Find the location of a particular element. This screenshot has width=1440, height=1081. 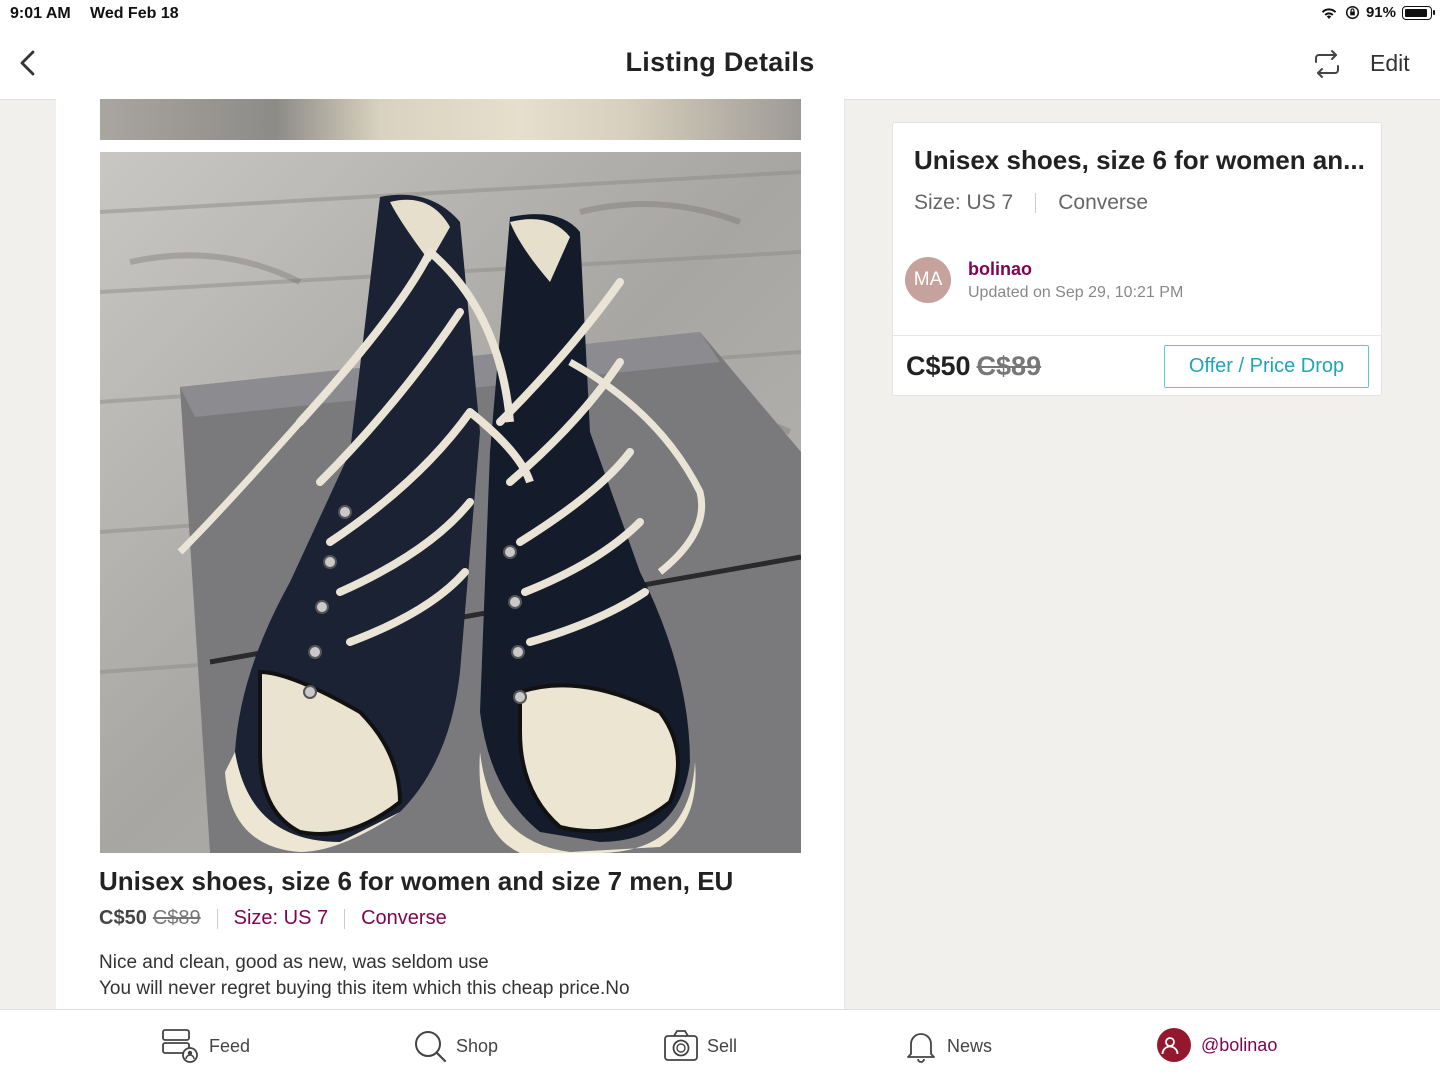

tab-news-label: News is located at coordinates (970, 1045).